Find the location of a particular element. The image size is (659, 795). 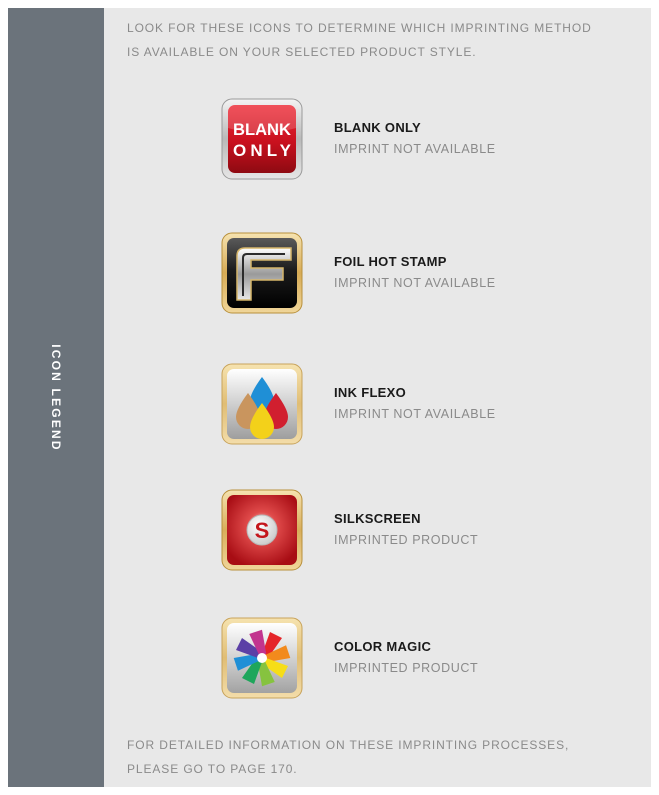

silkscreen-icon-text: S is located at coordinates (262, 530).